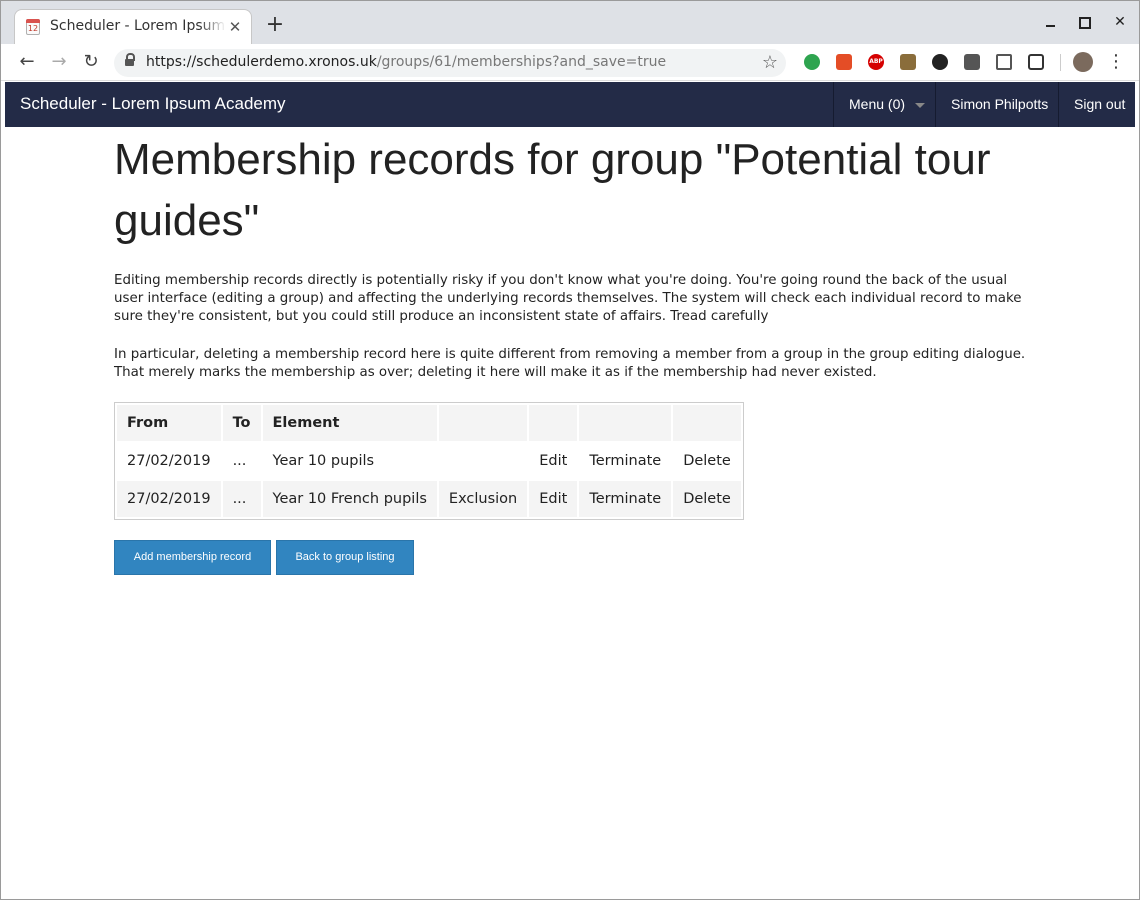  What do you see at coordinates (1116, 62) in the screenshot?
I see `browser-menu-icon: ⋮` at bounding box center [1116, 62].